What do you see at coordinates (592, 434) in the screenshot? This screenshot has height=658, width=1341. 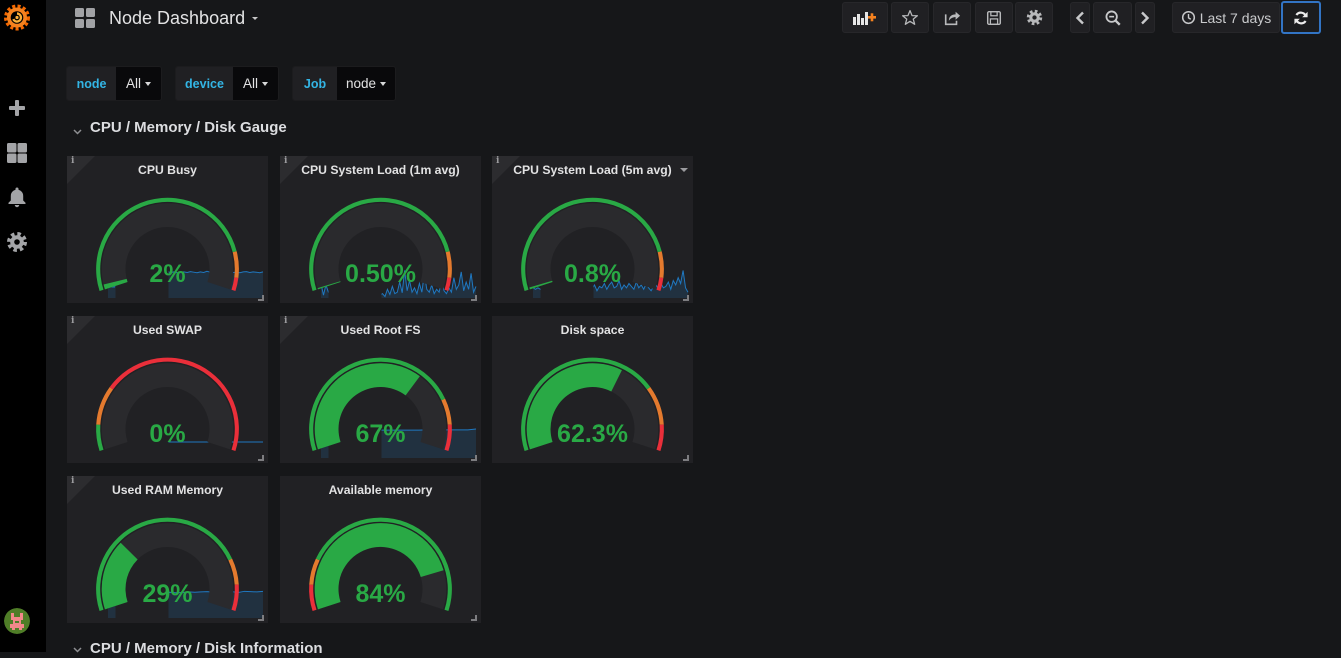 I see `gauge-value: 62.3%` at bounding box center [592, 434].